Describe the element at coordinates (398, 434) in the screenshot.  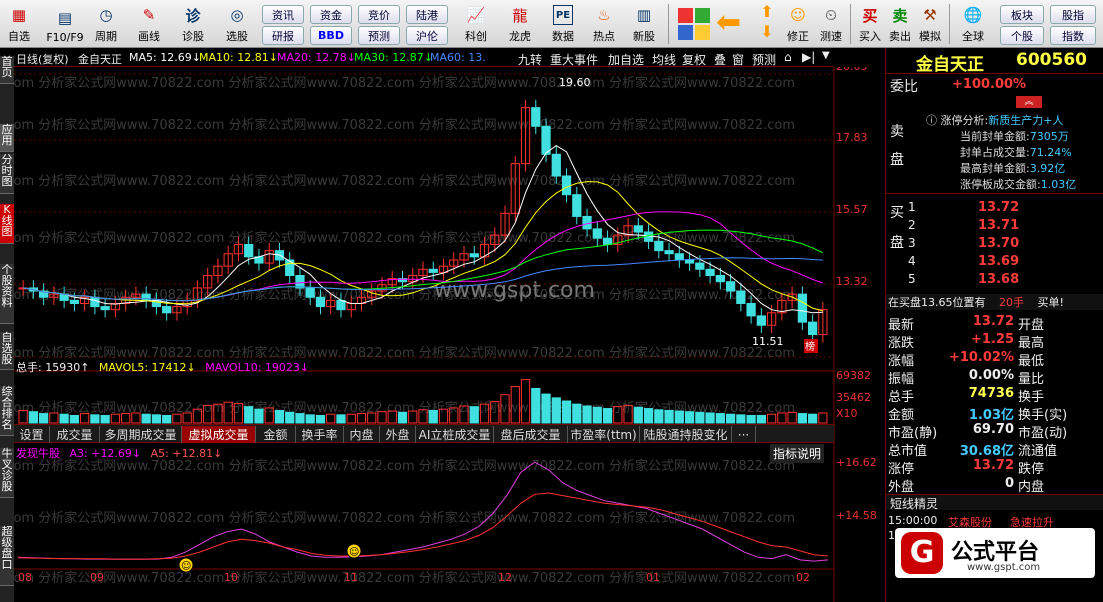
I see `indicator-tab-7: 外盘` at that location.